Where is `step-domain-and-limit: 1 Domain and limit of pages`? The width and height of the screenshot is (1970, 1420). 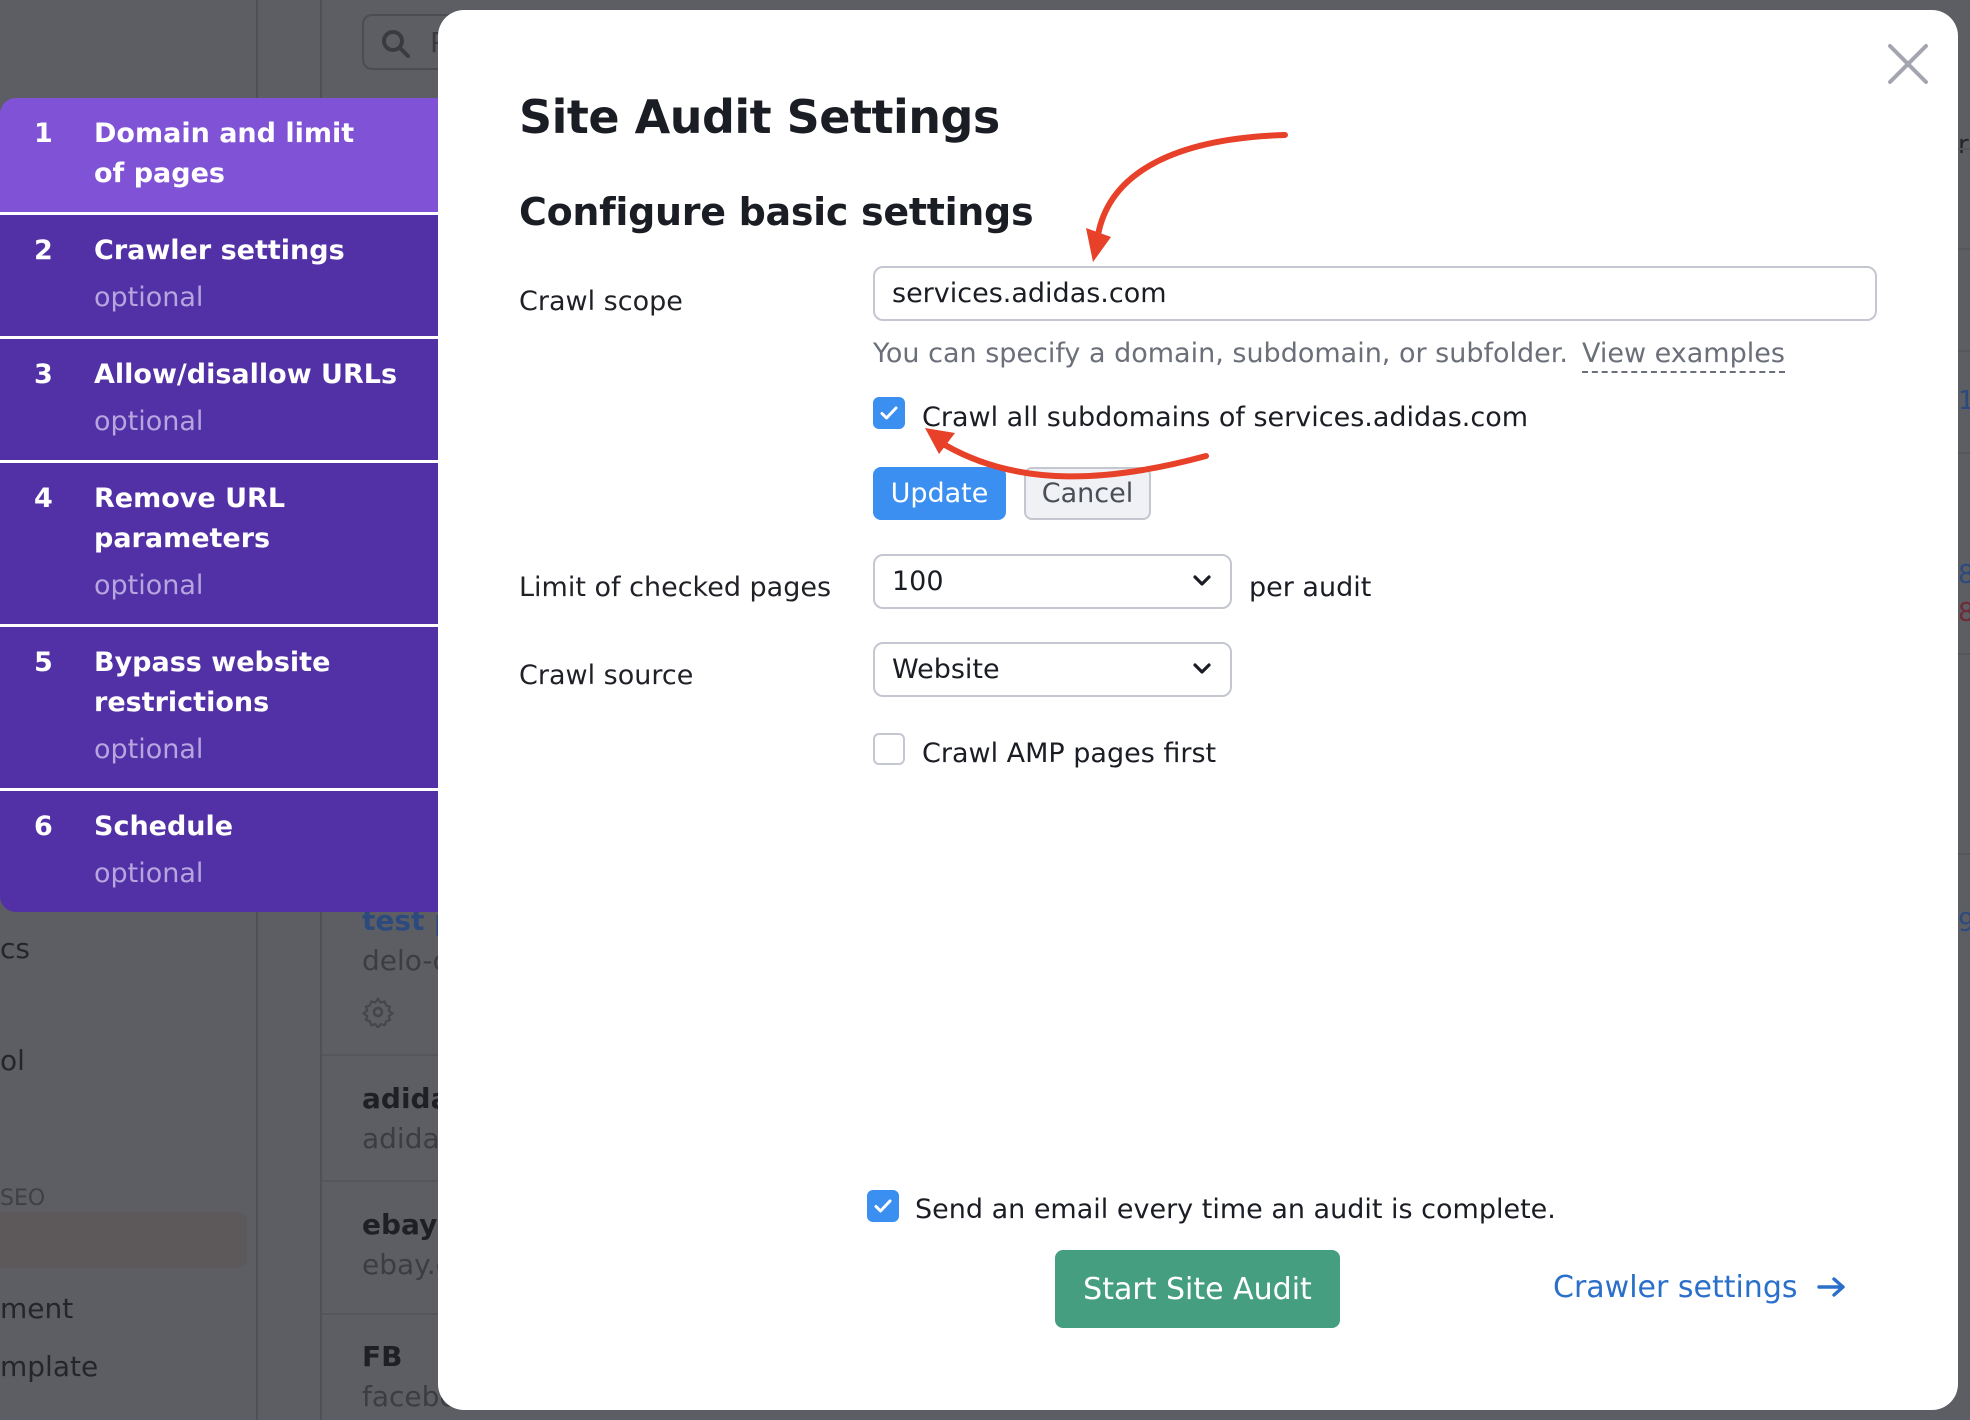 step-domain-and-limit: 1 Domain and limit of pages is located at coordinates (219, 156).